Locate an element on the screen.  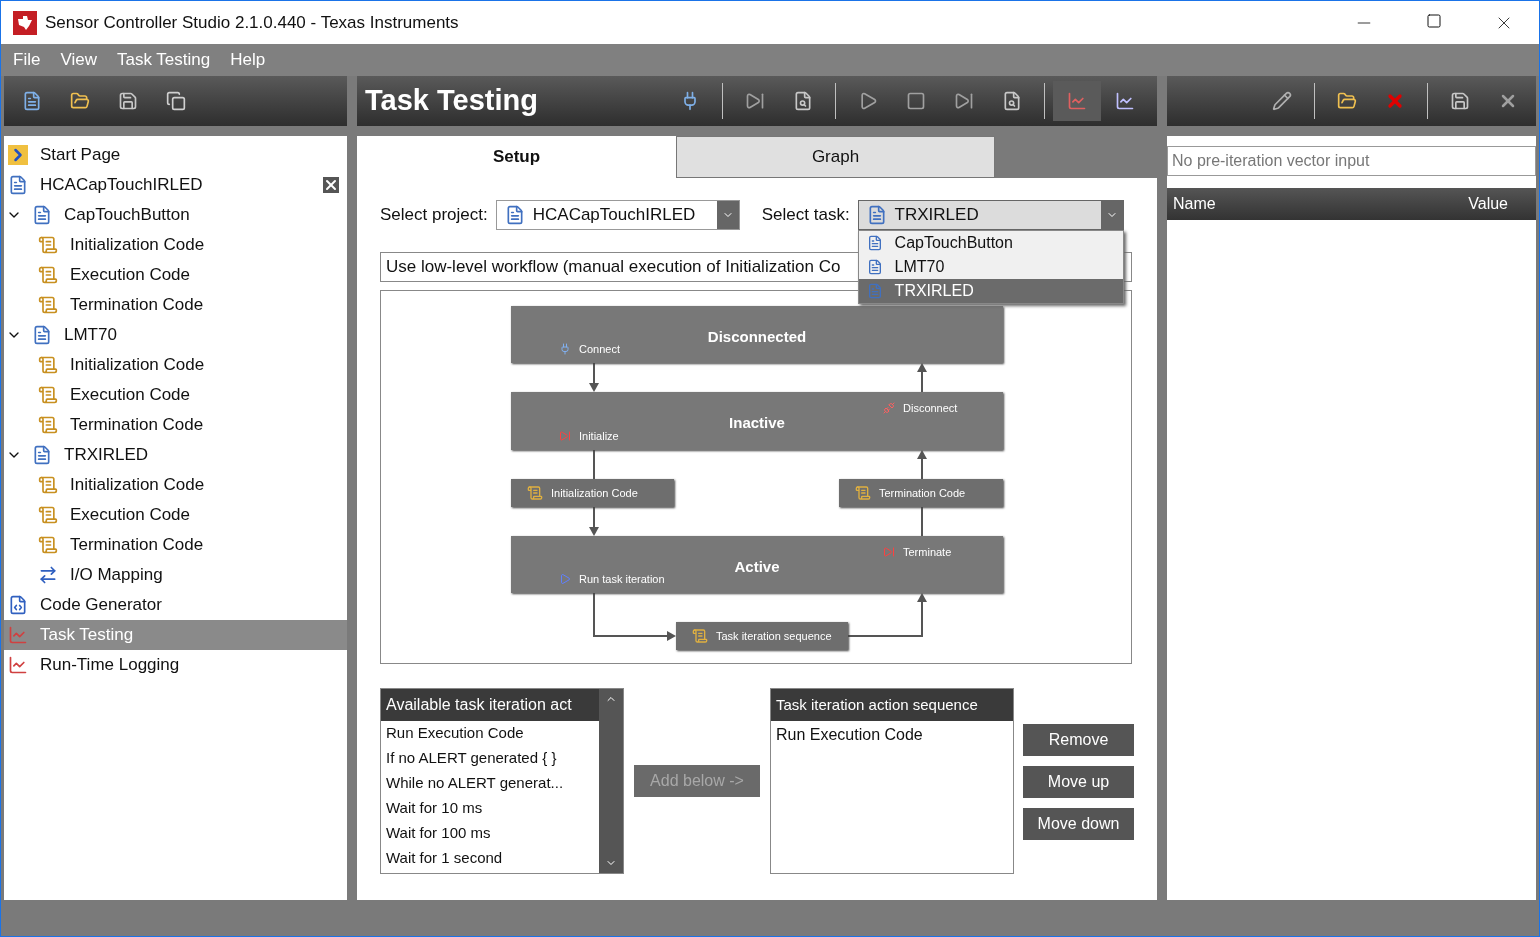
action-label: Disconnect is located at coordinates (930, 408).